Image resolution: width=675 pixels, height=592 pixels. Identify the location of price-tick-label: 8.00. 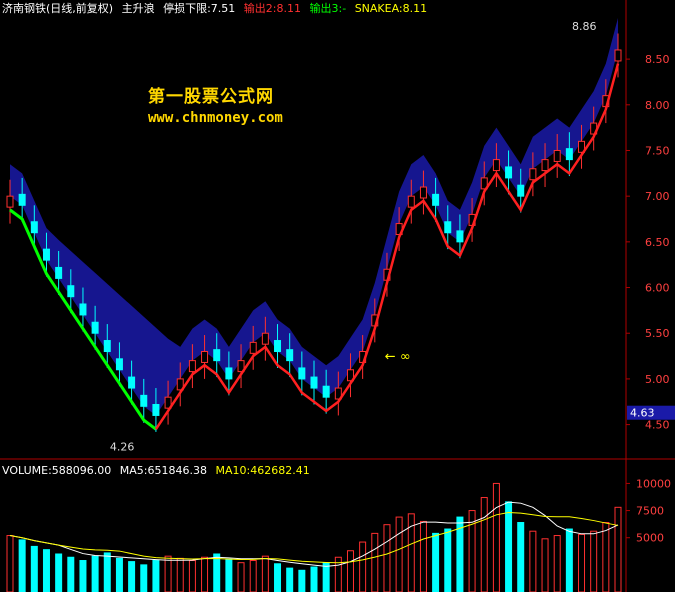
(657, 105).